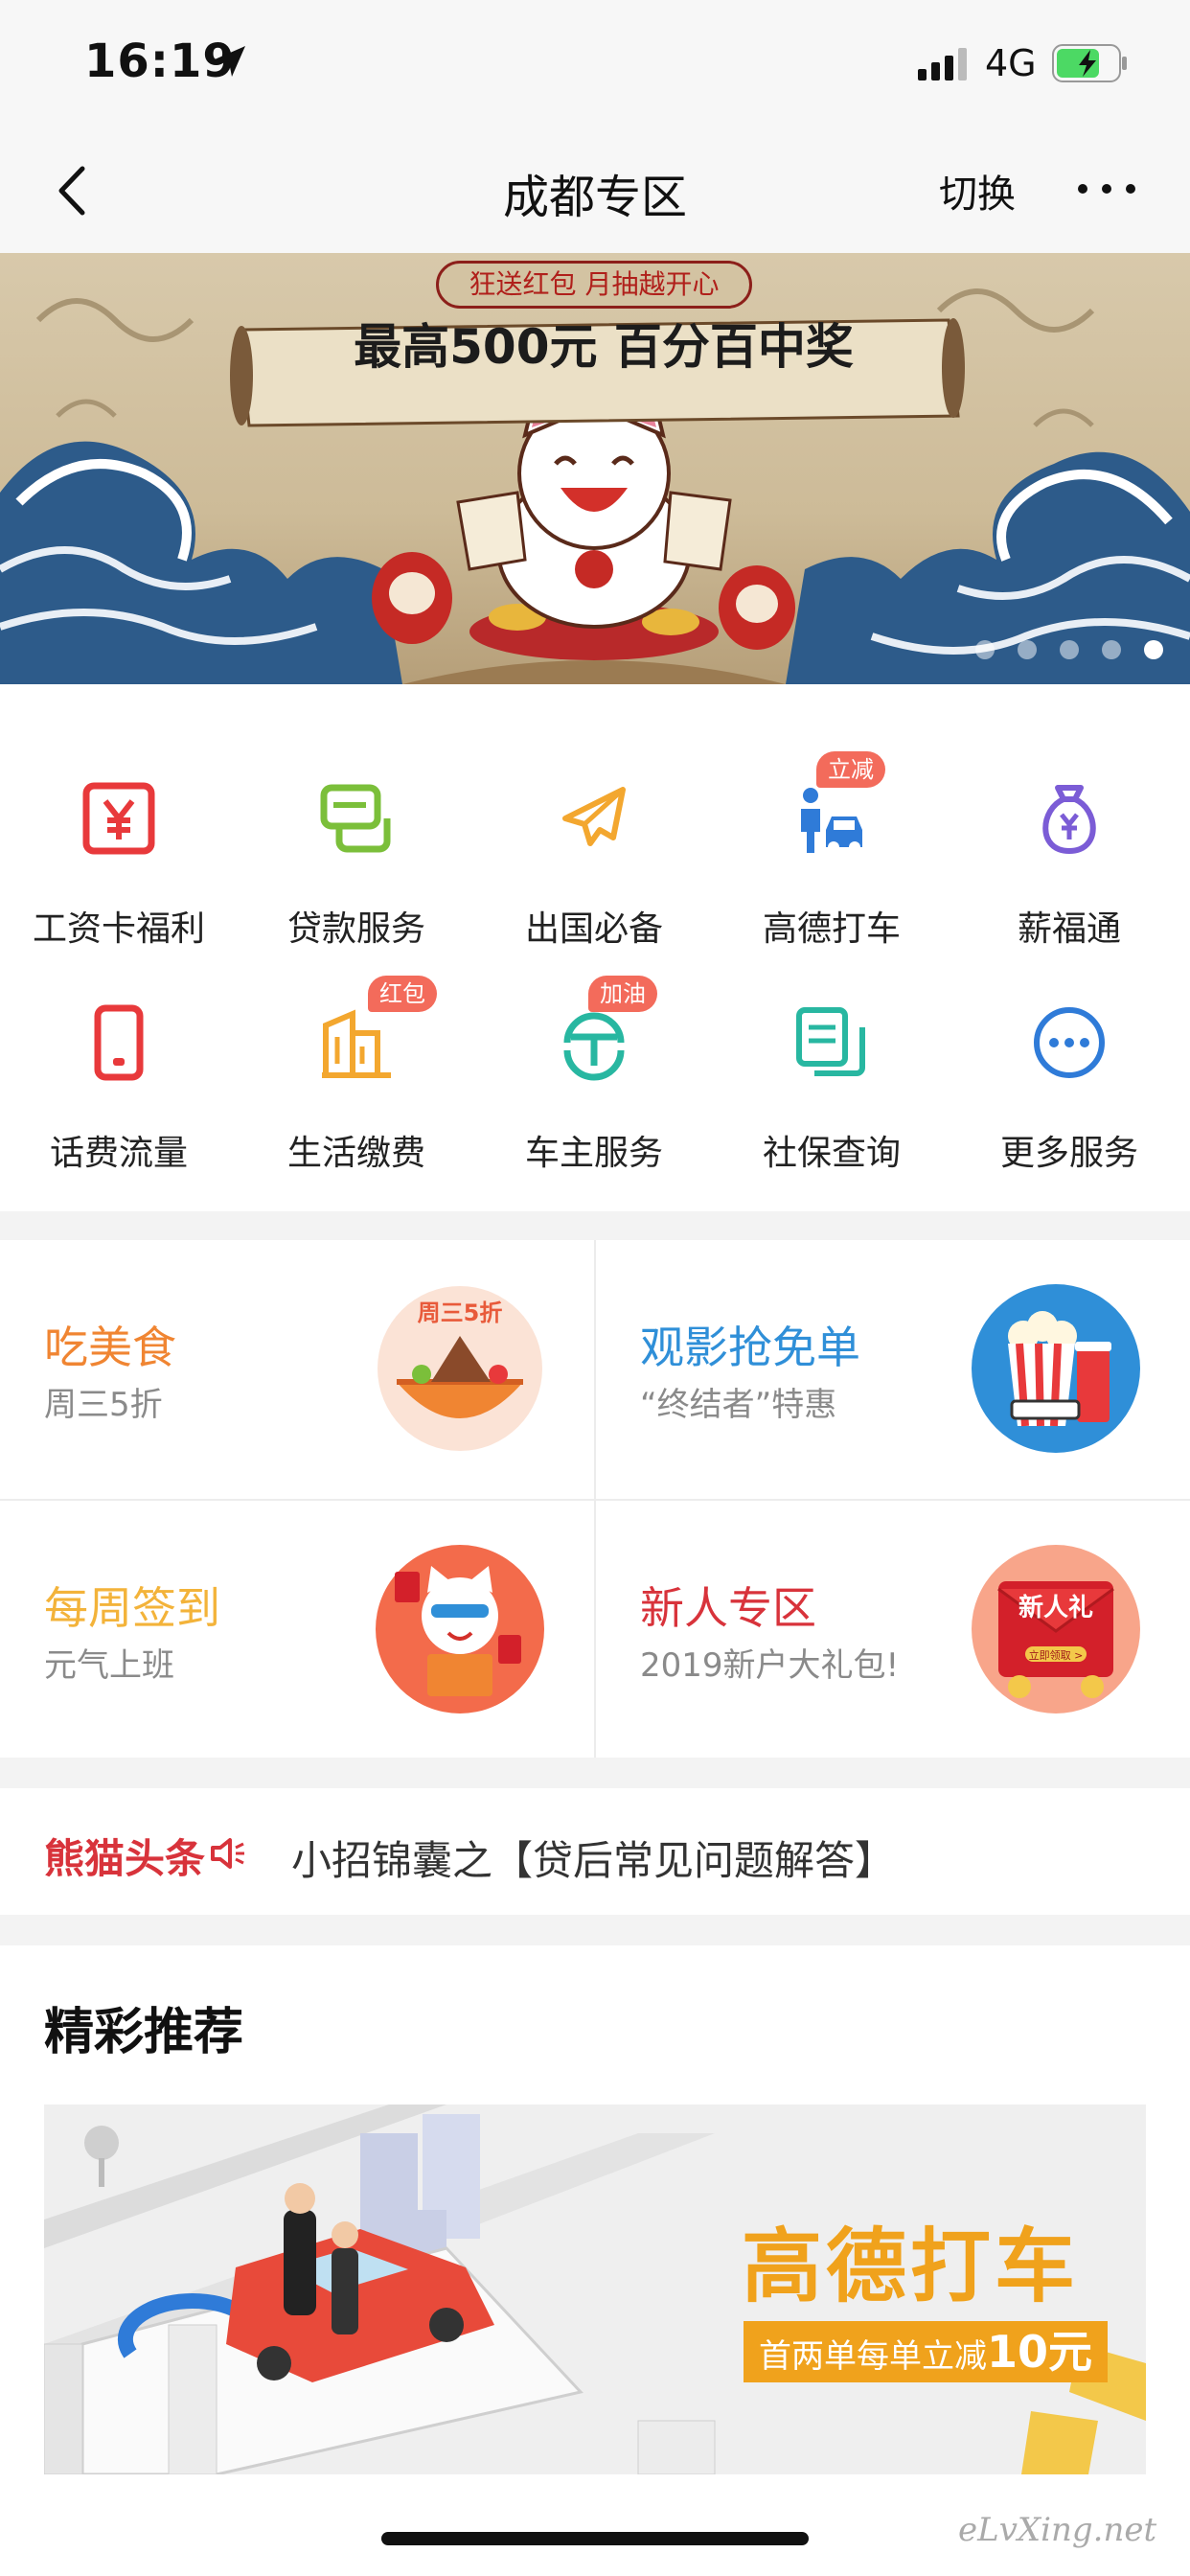 Image resolution: width=1190 pixels, height=2576 pixels. I want to click on promo-card-checkin: 每周签到 元气上班, so click(297, 1630).